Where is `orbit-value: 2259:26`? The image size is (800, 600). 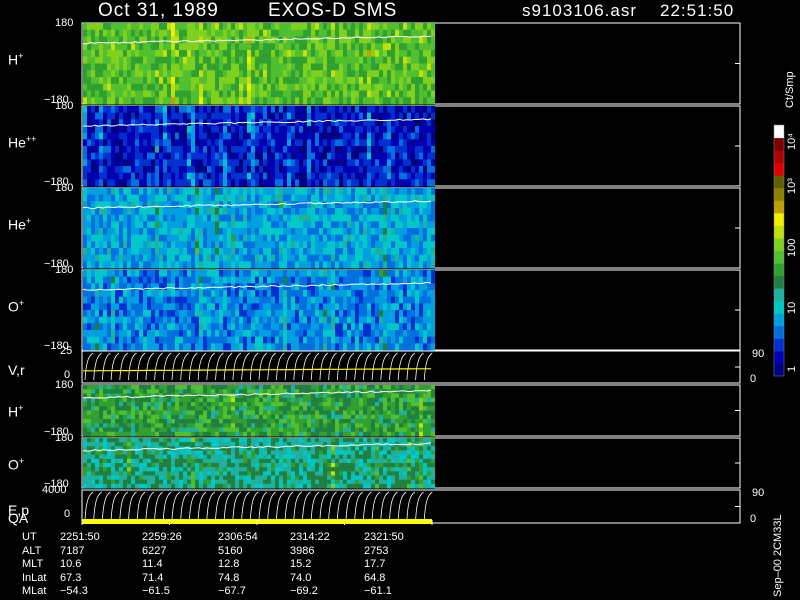 orbit-value: 2259:26 is located at coordinates (162, 537).